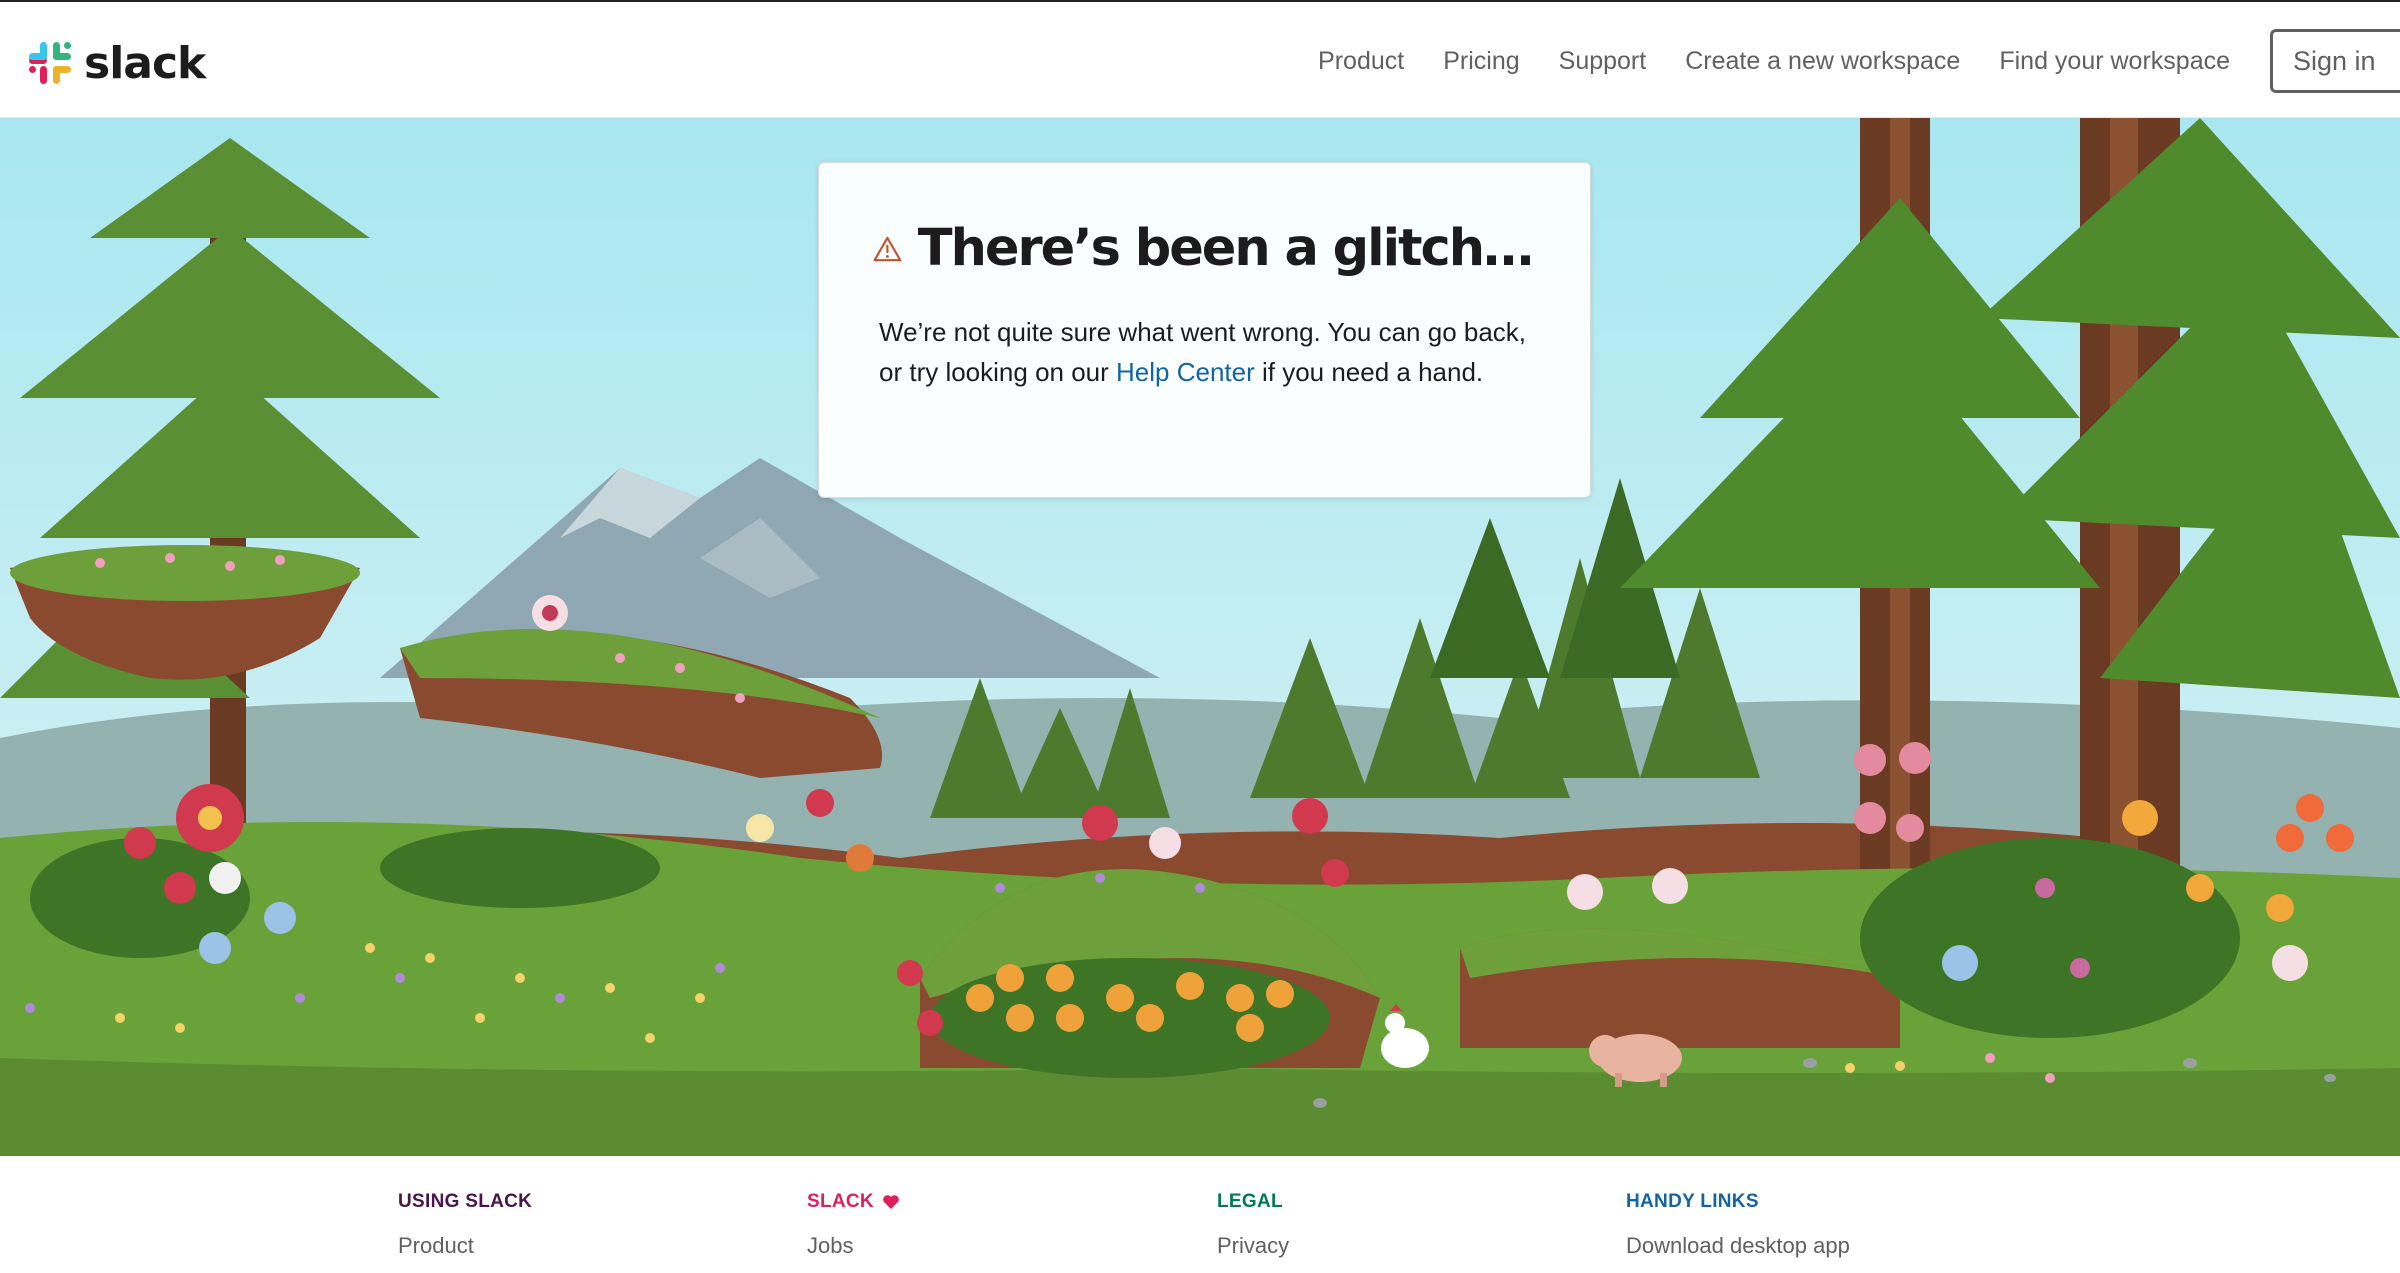 The height and width of the screenshot is (1273, 2400). Describe the element at coordinates (50, 63) in the screenshot. I see `slack-logo-icon` at that location.